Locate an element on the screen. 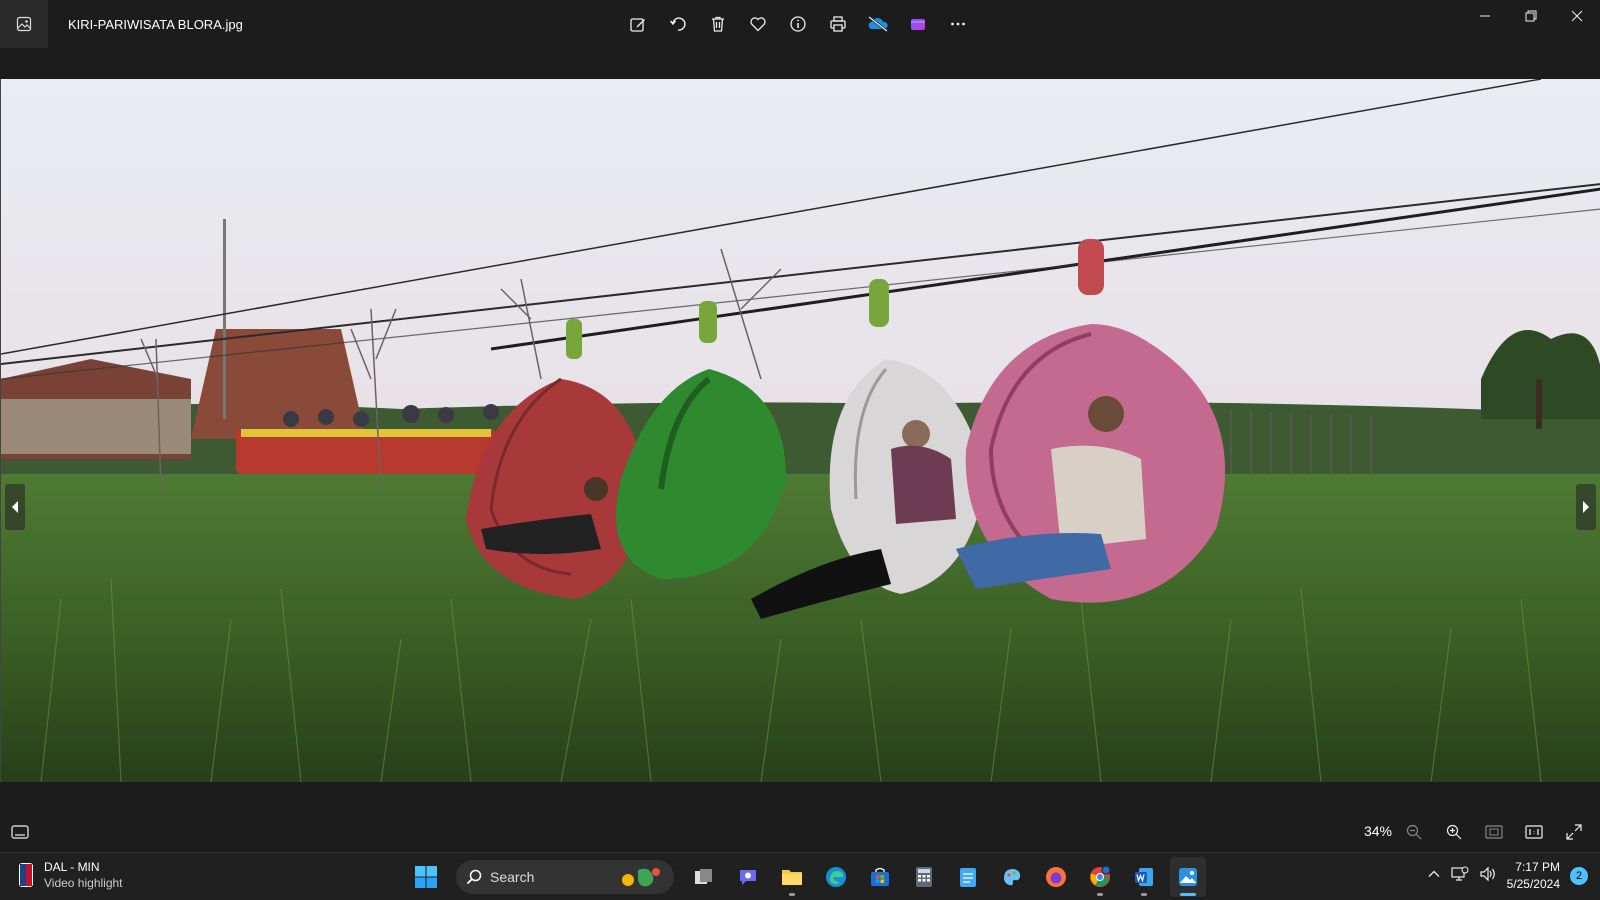 This screenshot has width=1600, height=900. fit-to-window-icon is located at coordinates (1494, 832).